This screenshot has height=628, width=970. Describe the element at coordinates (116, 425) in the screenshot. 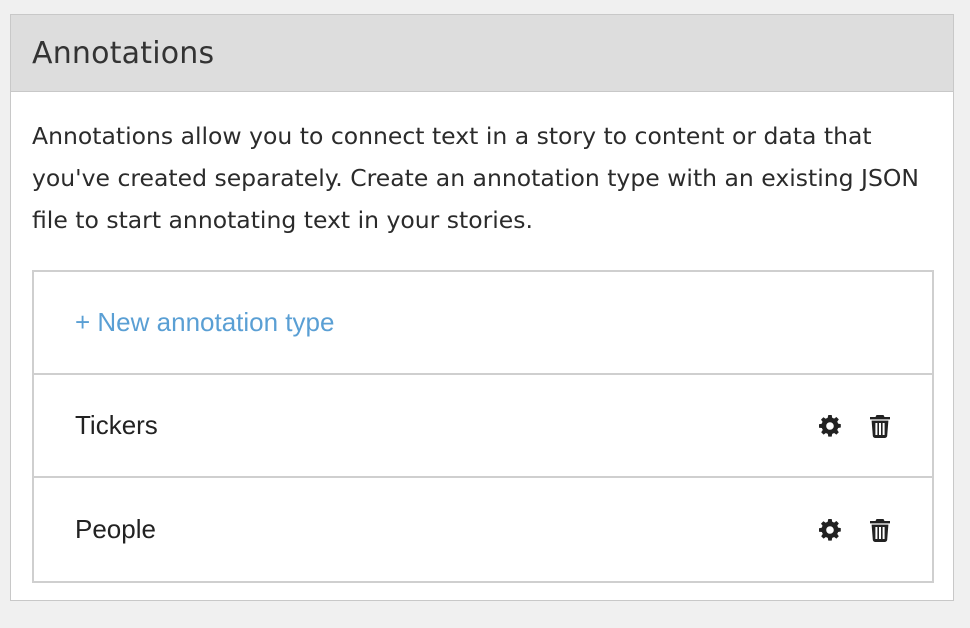

I see `annotation-type-name: Tickers` at that location.